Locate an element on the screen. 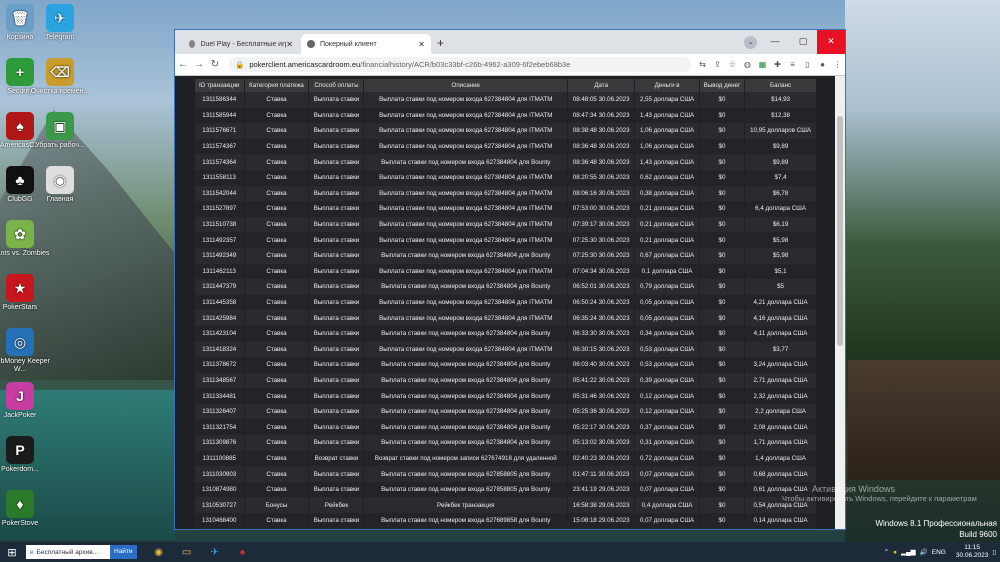 Image resolution: width=1000 pixels, height=562 pixels. window-controls: — ▢ ✕ is located at coordinates (803, 42).